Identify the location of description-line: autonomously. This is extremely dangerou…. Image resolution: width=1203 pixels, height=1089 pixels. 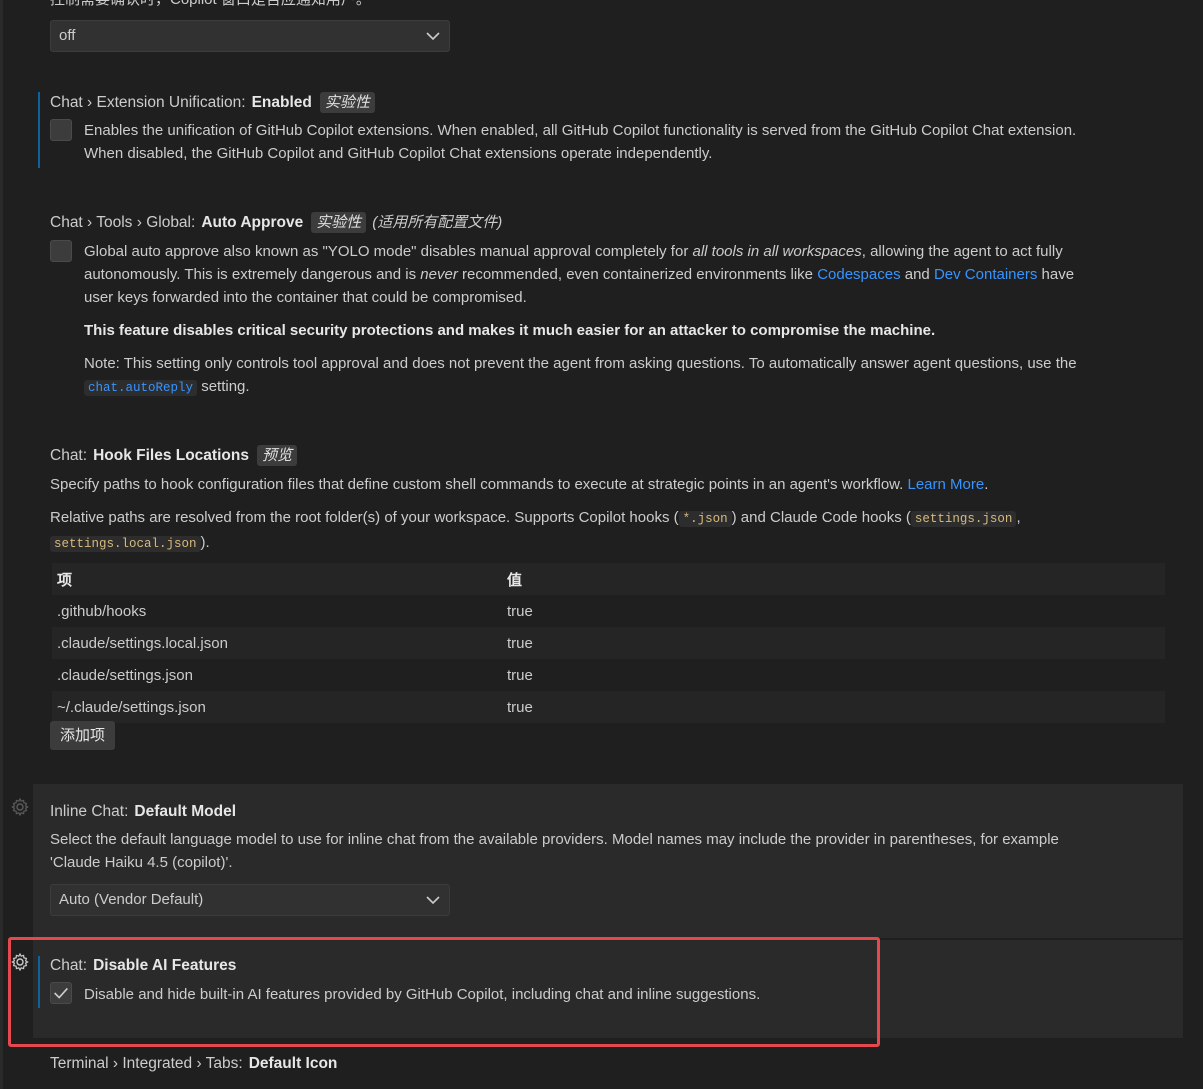
(624, 274).